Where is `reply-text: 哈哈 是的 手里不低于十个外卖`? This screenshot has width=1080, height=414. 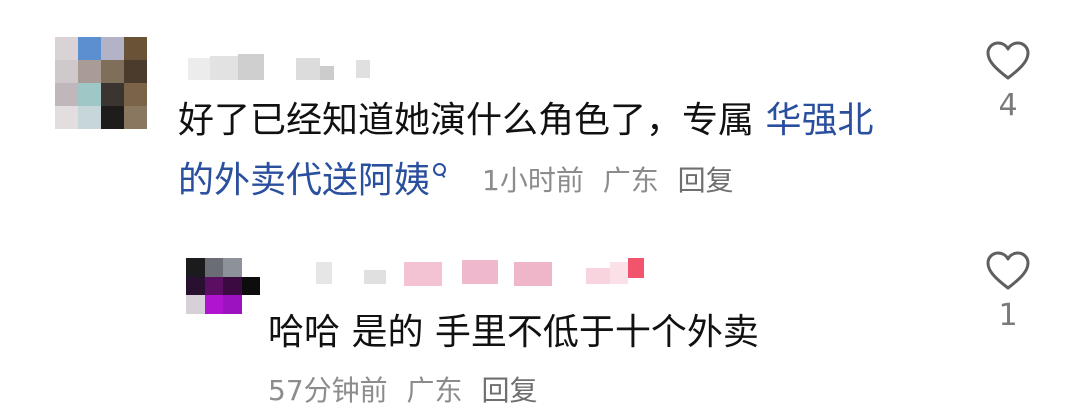
reply-text: 哈哈 是的 手里不低于十个外卖 is located at coordinates (513, 333).